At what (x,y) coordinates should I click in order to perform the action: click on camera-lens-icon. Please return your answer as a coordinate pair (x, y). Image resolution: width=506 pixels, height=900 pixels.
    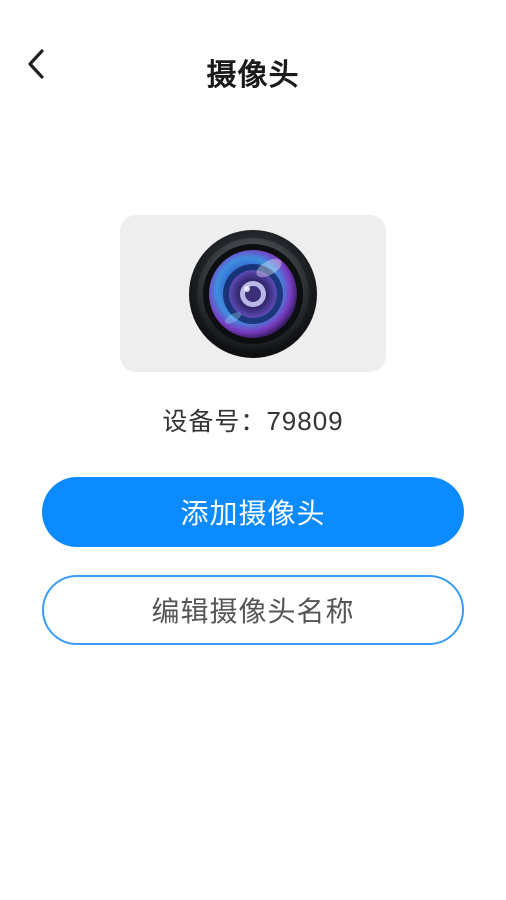
    Looking at the image, I should click on (253, 296).